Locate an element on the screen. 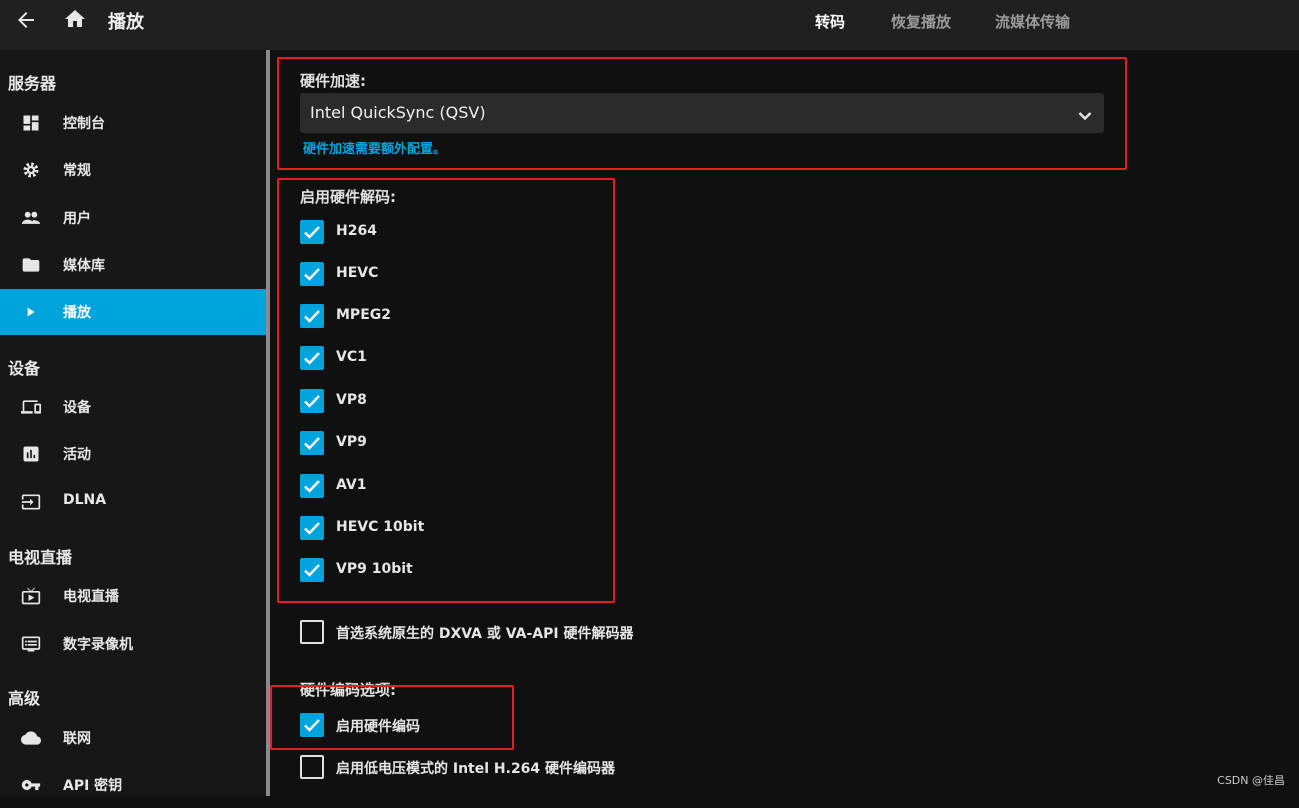 The image size is (1299, 808). sidebar-section-live-tv: 电视直播 is located at coordinates (40, 557).